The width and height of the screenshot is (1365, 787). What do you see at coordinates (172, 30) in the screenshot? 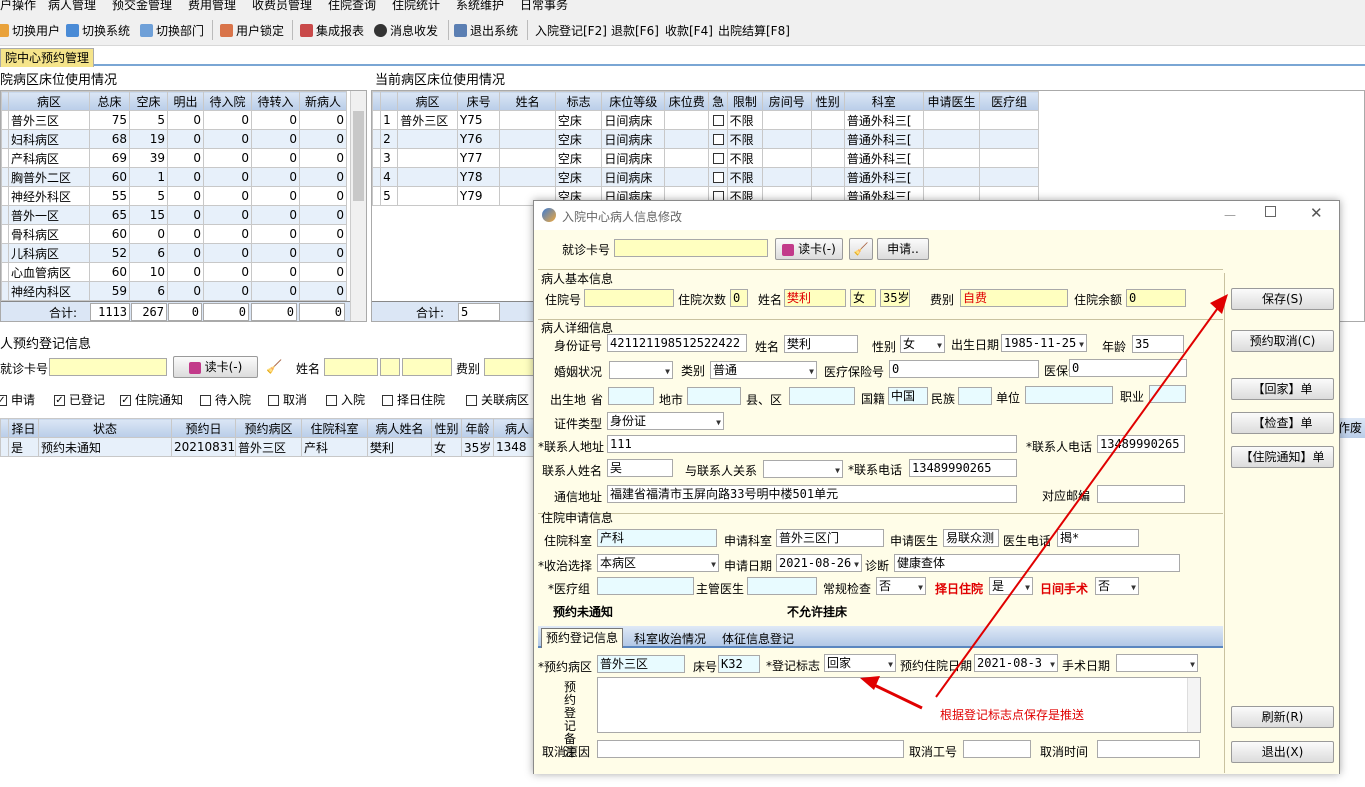
I see `switch-dept-button: 切换部门` at bounding box center [172, 30].